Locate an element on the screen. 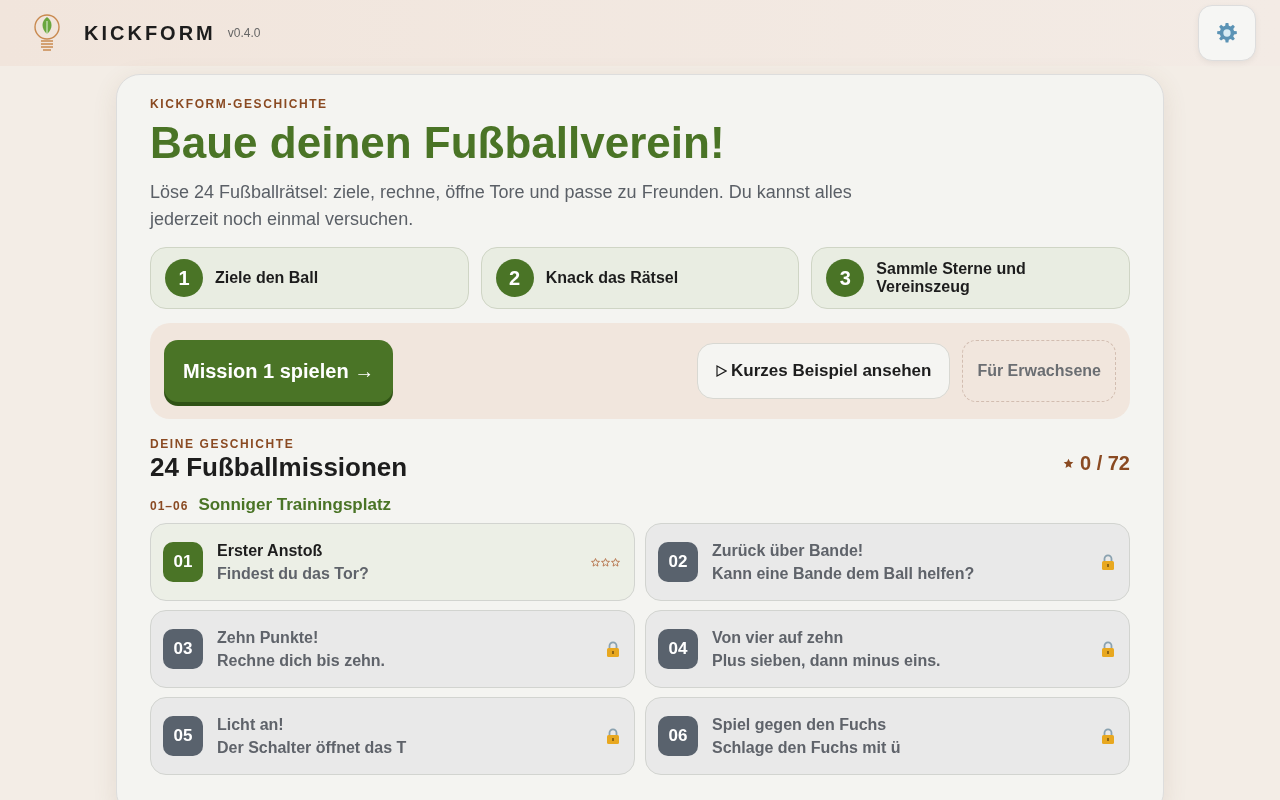  step-number: 3 is located at coordinates (845, 278).